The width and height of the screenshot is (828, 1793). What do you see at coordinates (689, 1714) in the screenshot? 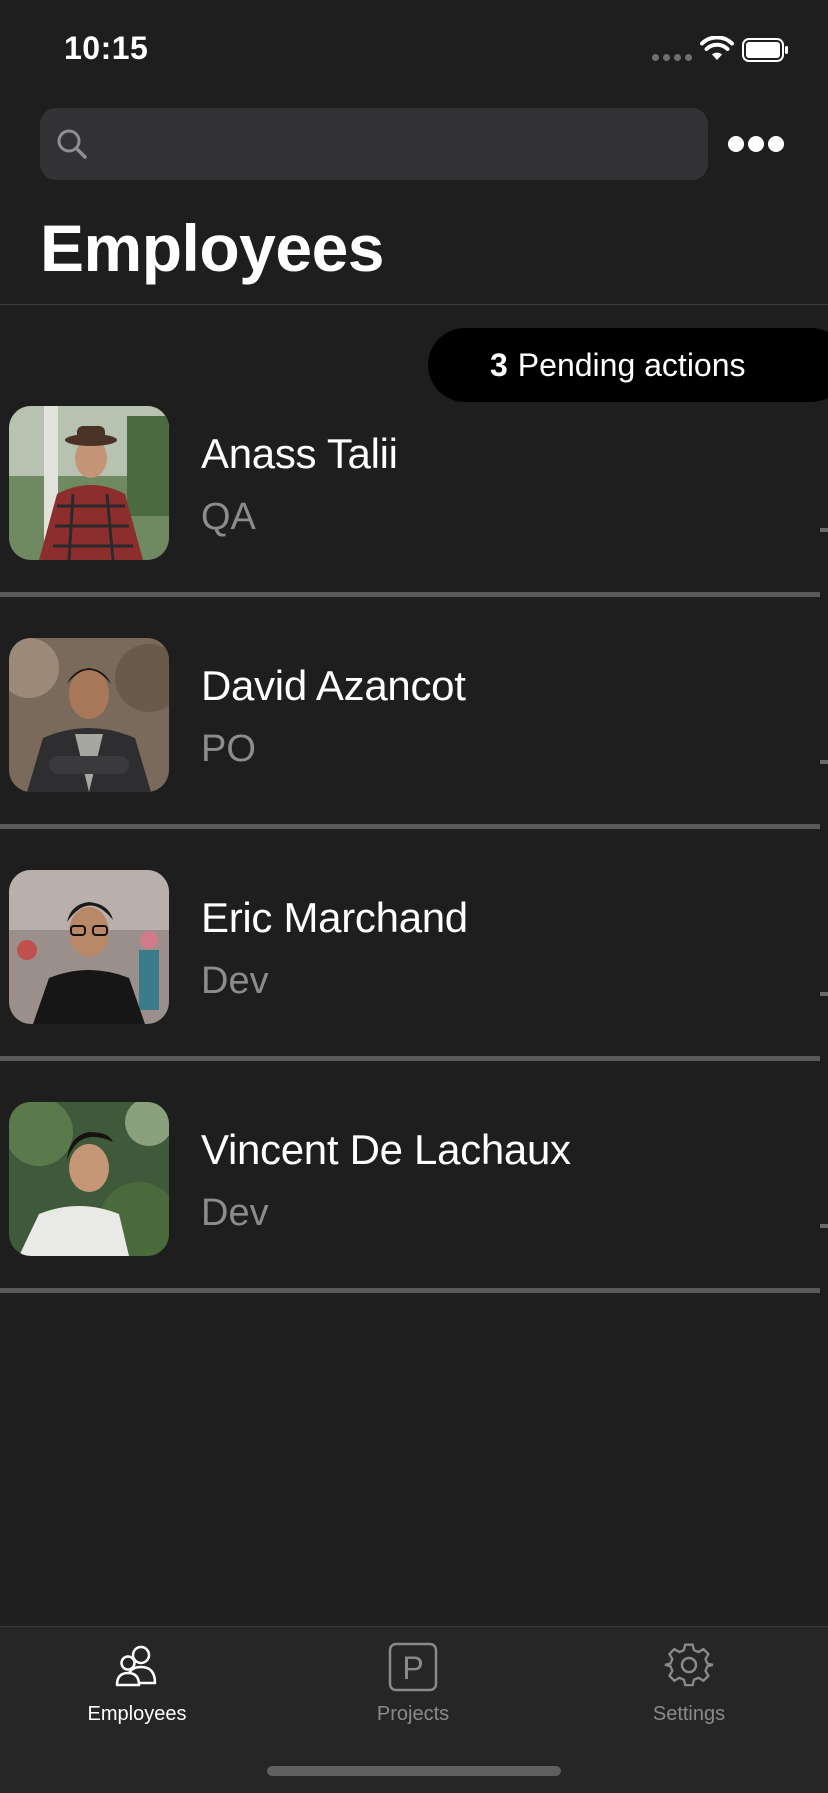
I see `tab-label: Settings` at bounding box center [689, 1714].